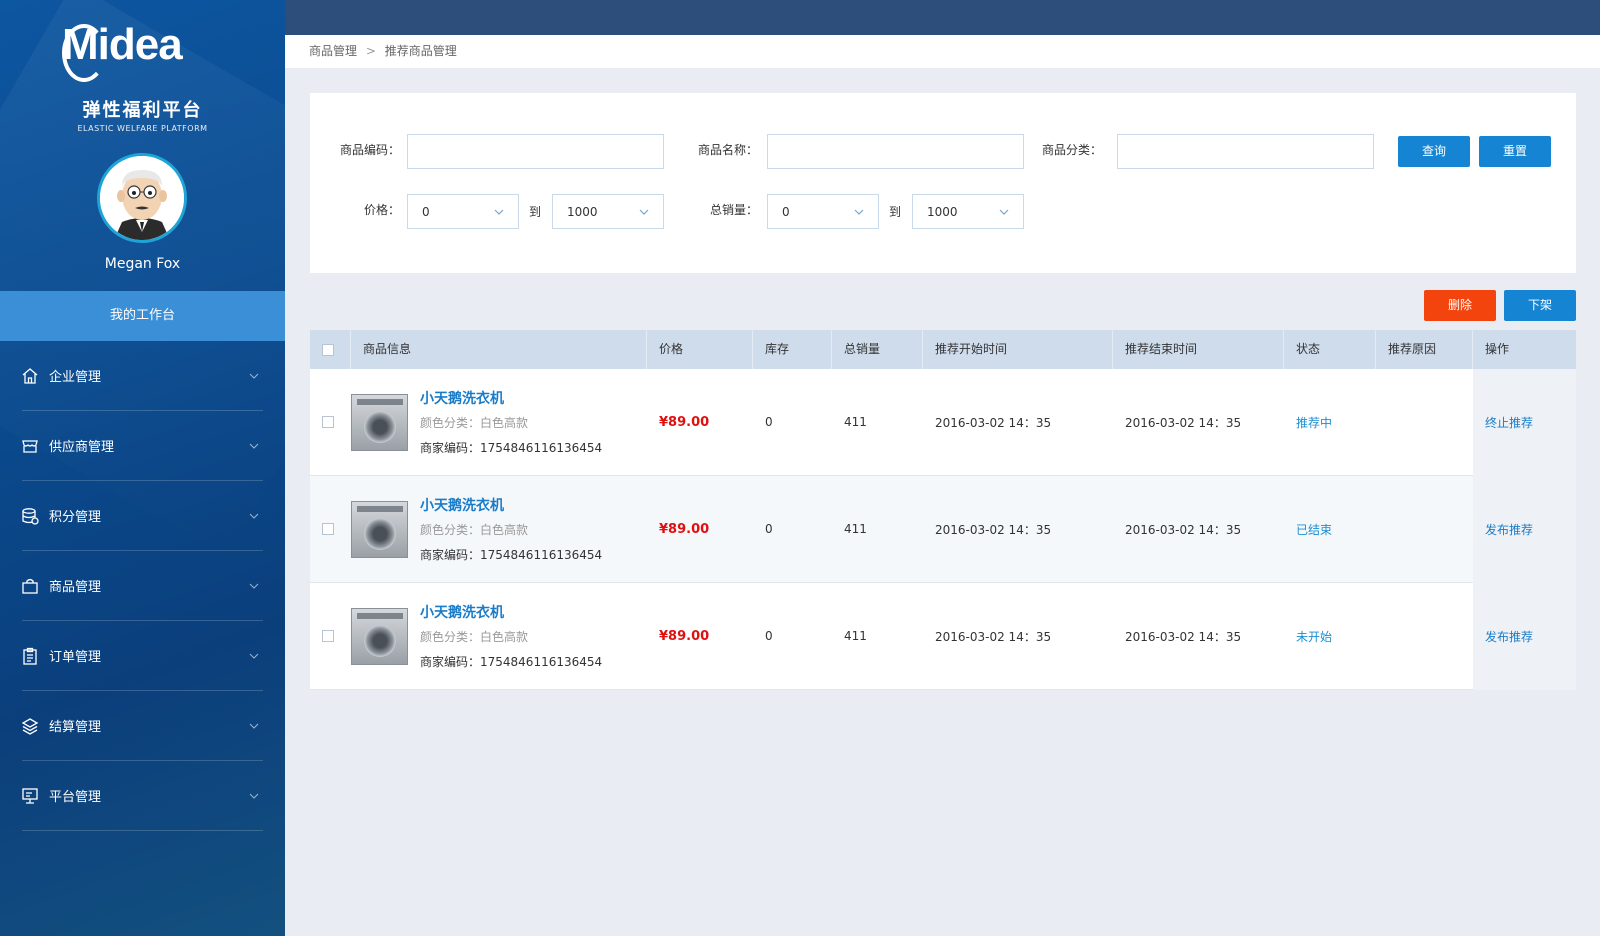 This screenshot has width=1600, height=936. Describe the element at coordinates (1018, 349) in the screenshot. I see `header-start-time: 推荐开始时间` at that location.